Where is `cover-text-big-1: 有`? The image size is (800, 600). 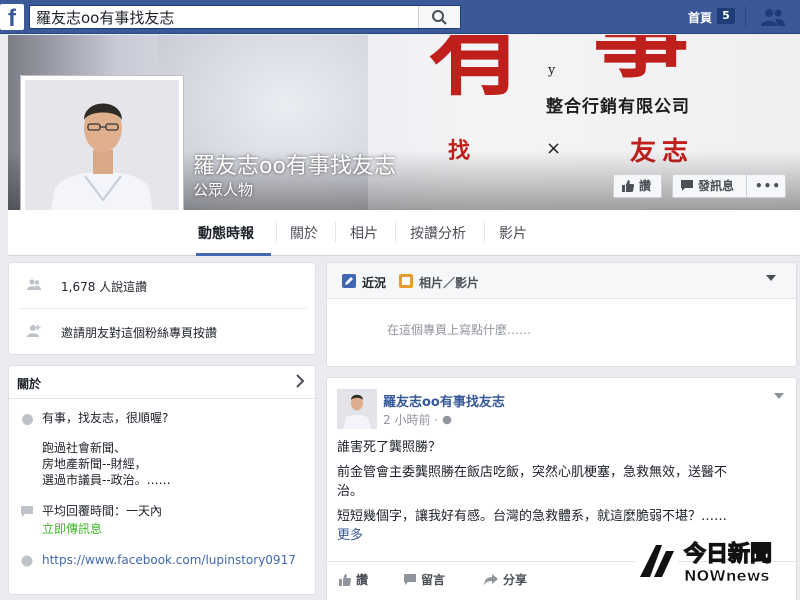 cover-text-big-1: 有 is located at coordinates (476, 72).